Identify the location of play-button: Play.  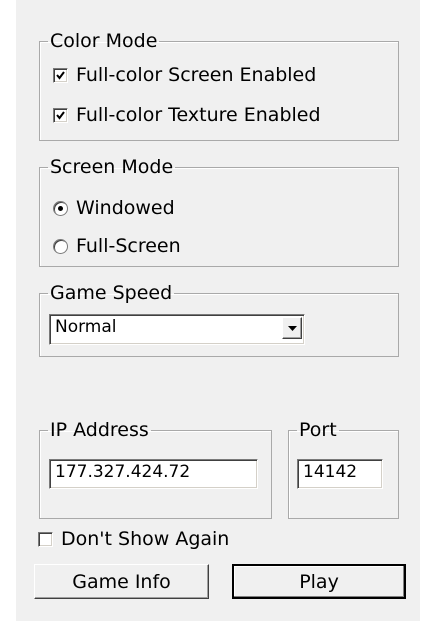
(319, 581).